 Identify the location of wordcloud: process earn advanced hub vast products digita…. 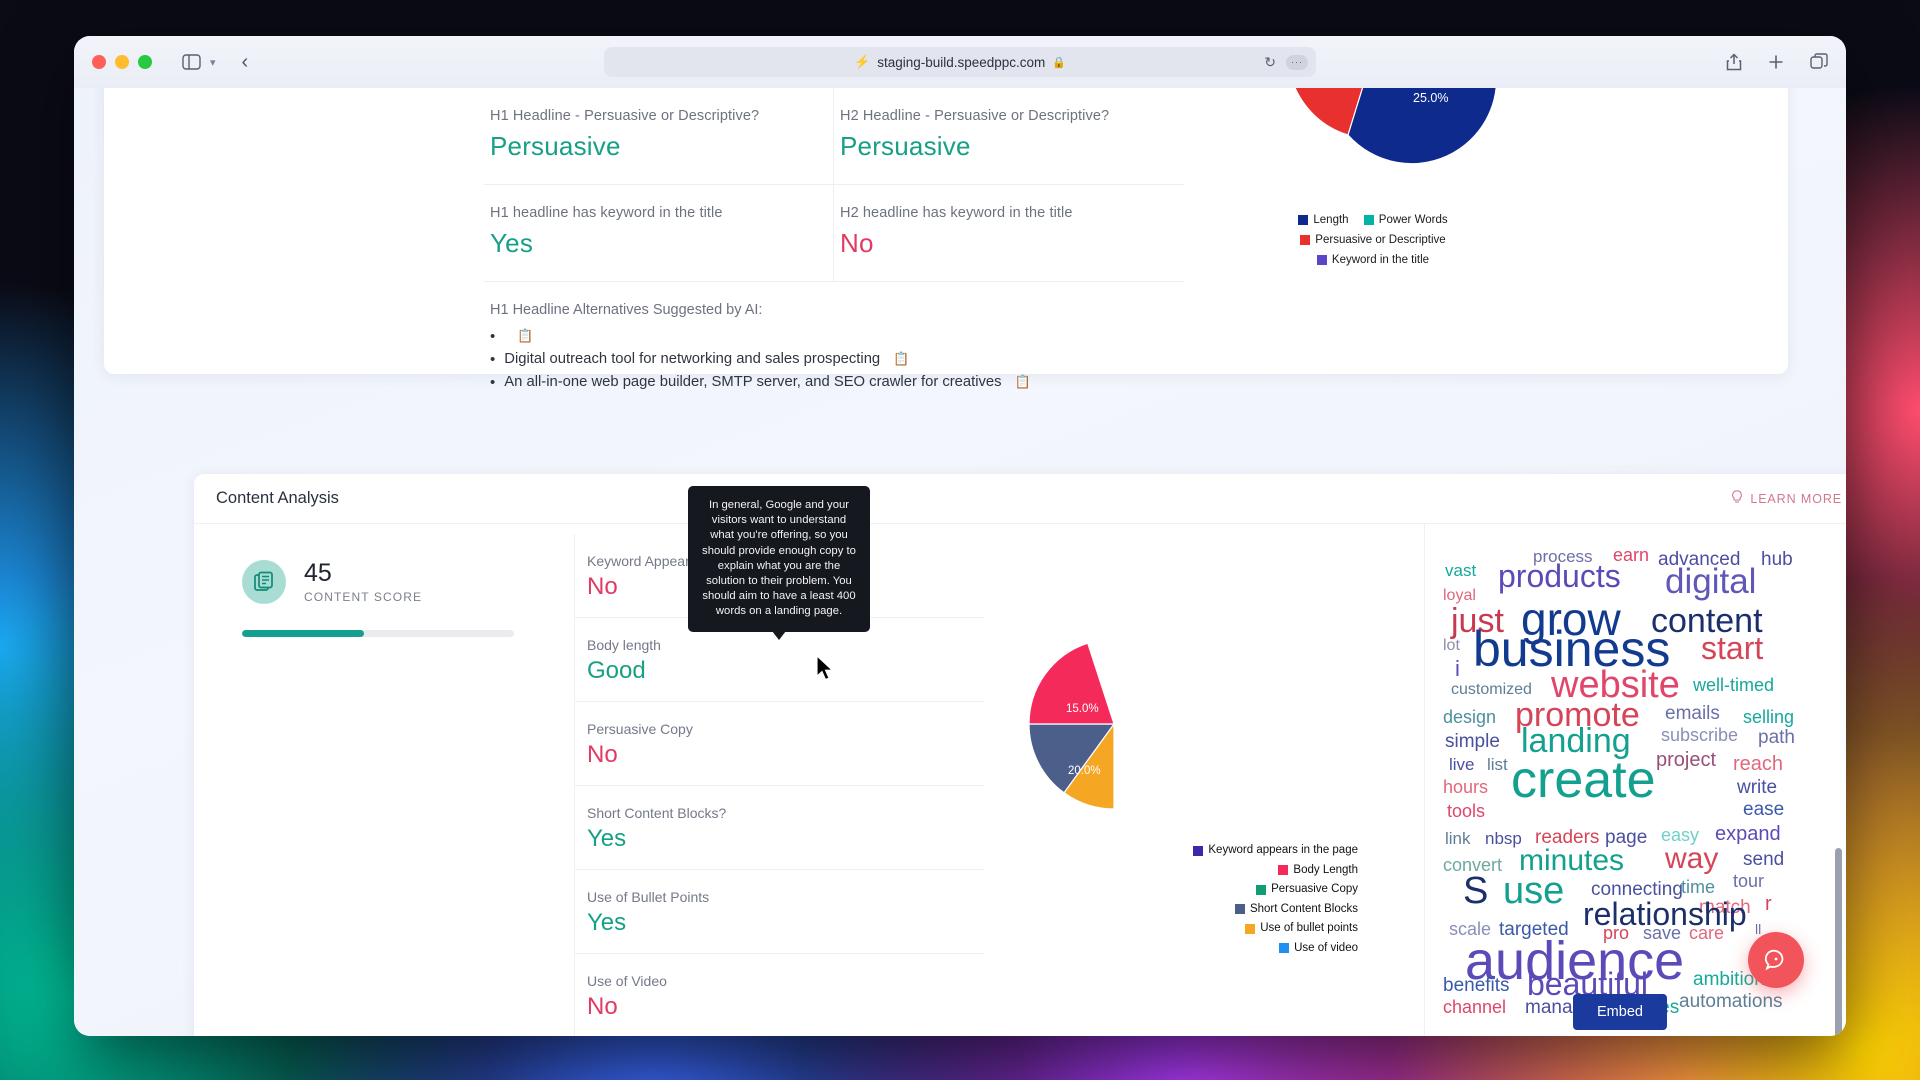
(1643, 781).